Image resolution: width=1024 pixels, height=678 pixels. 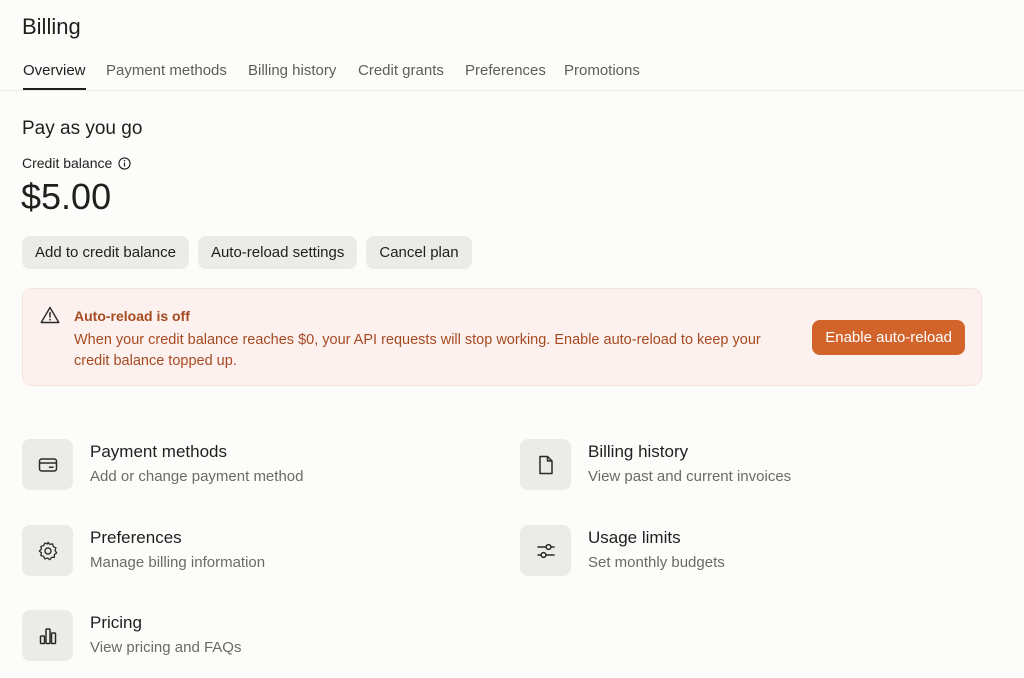 What do you see at coordinates (197, 476) in the screenshot?
I see `card-description: Add or change payment method` at bounding box center [197, 476].